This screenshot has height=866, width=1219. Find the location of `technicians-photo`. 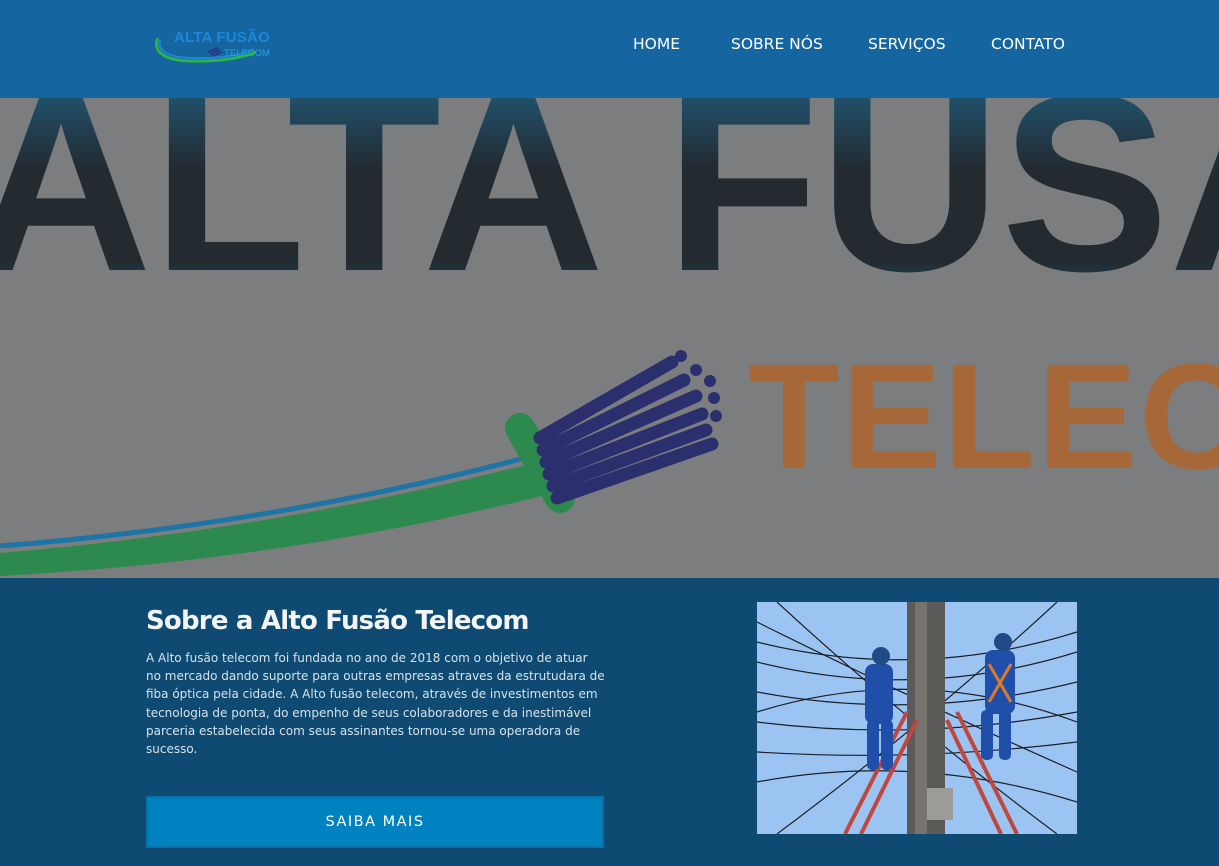

technicians-photo is located at coordinates (917, 718).